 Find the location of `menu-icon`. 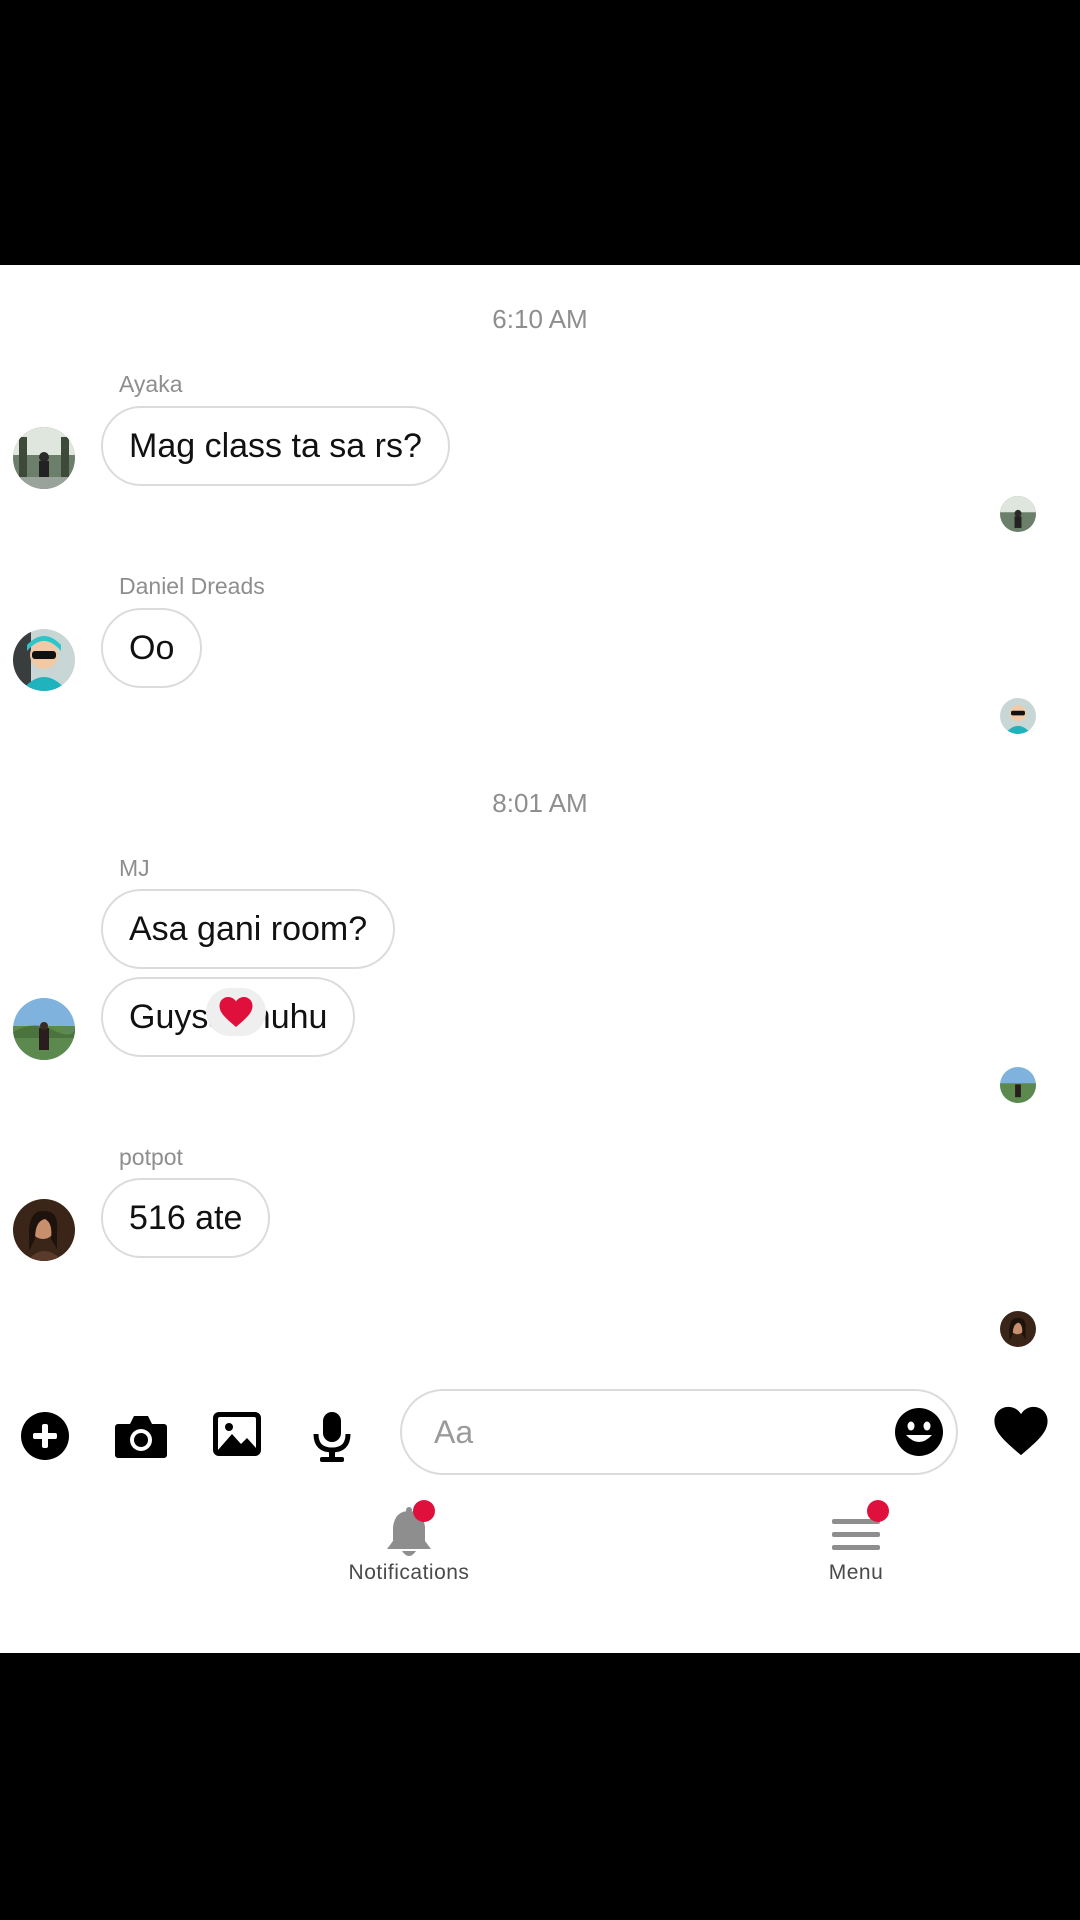

menu-icon is located at coordinates (859, 1530).